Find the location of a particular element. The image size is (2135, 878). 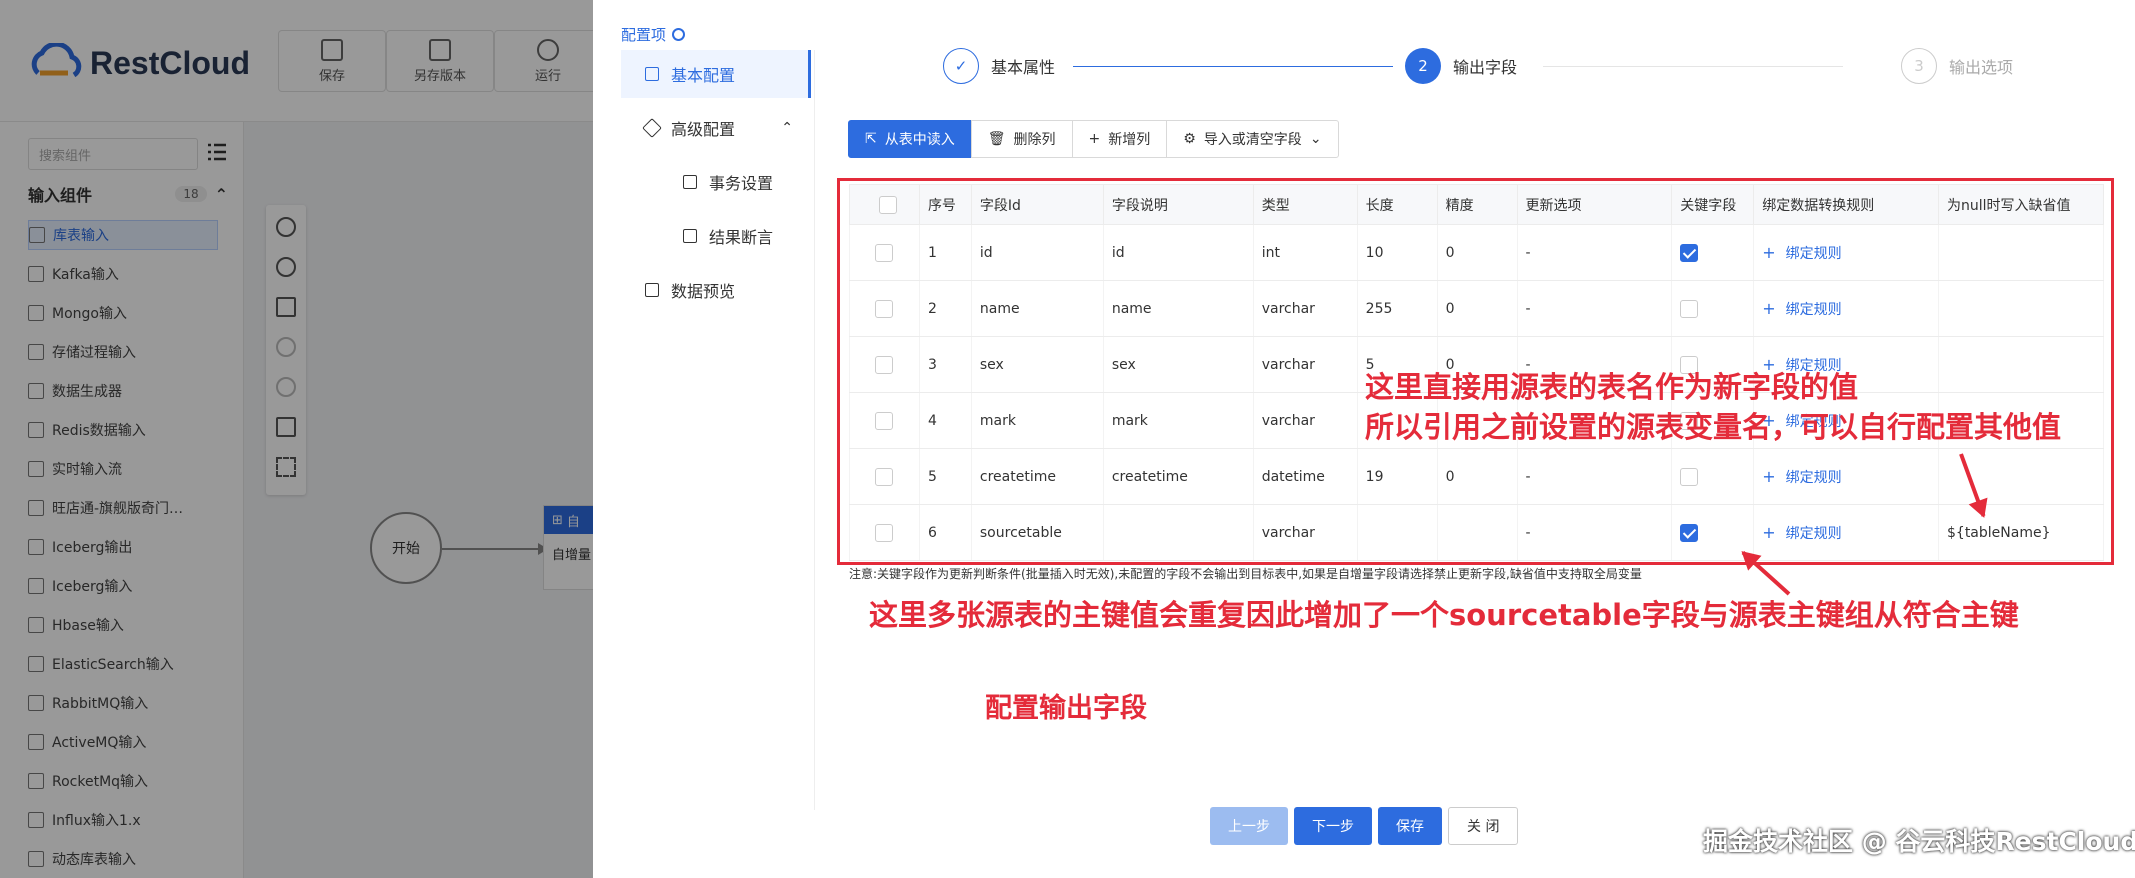

cell-field-id: sex is located at coordinates (1037, 364).